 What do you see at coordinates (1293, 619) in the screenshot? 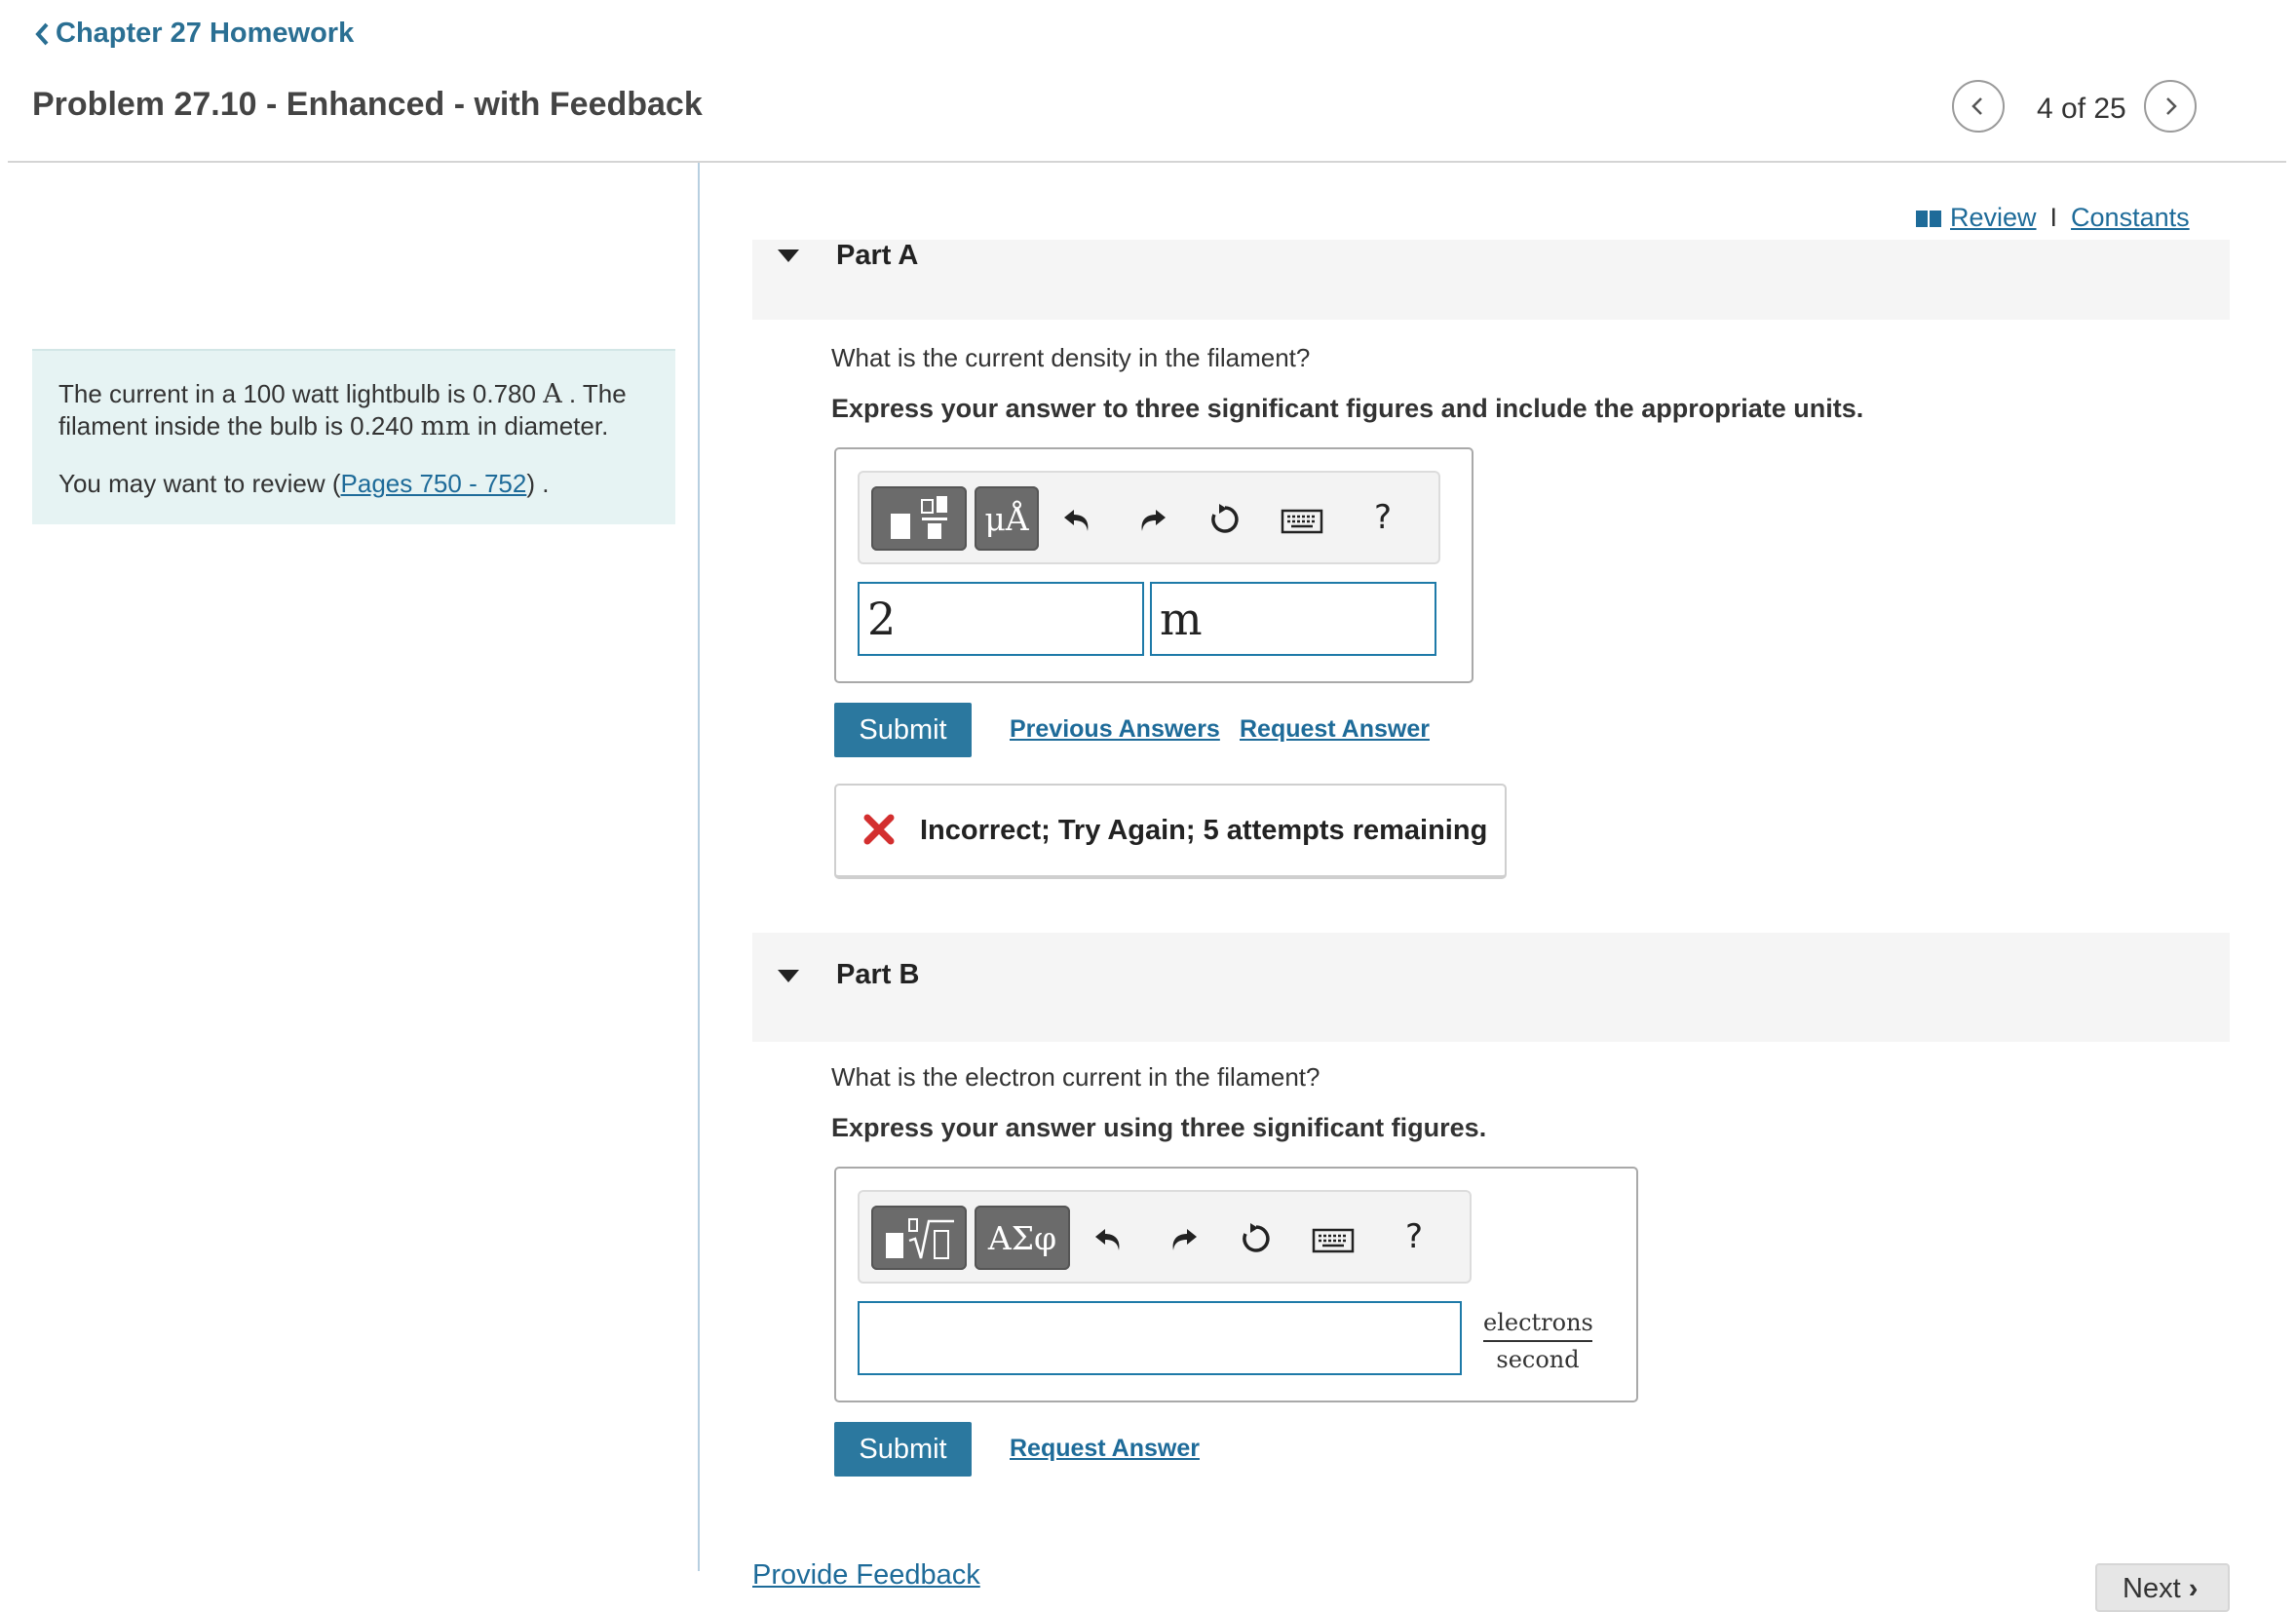
I see `part-a-units-input: m` at bounding box center [1293, 619].